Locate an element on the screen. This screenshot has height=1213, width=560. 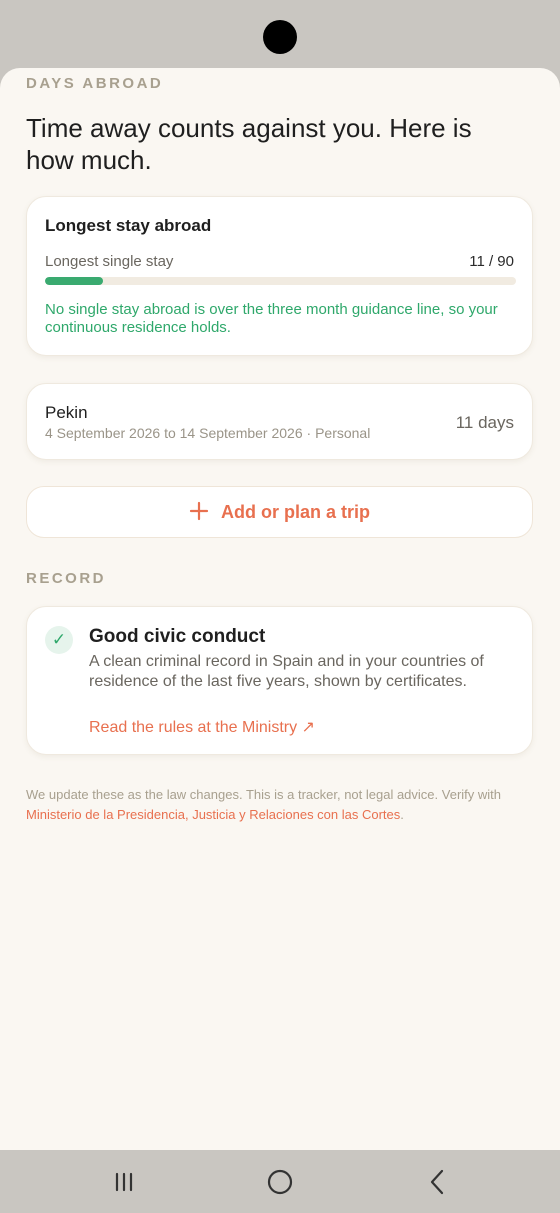
home-icon is located at coordinates (280, 1182).